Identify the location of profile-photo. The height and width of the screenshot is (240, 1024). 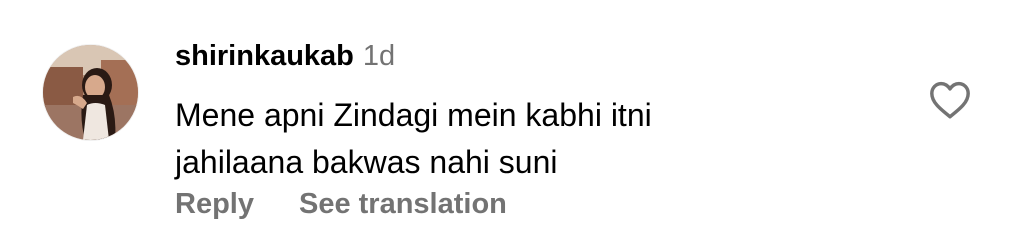
(90, 92).